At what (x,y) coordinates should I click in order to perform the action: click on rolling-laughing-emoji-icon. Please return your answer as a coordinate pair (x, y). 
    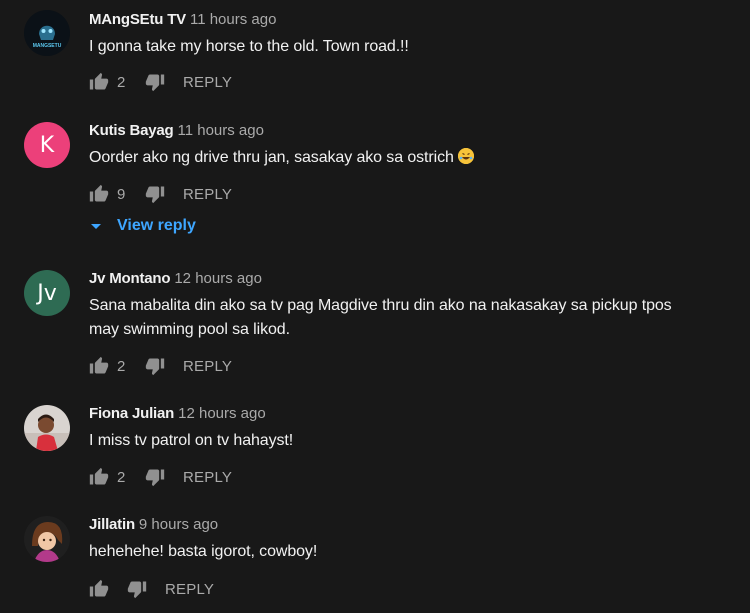
    Looking at the image, I should click on (465, 156).